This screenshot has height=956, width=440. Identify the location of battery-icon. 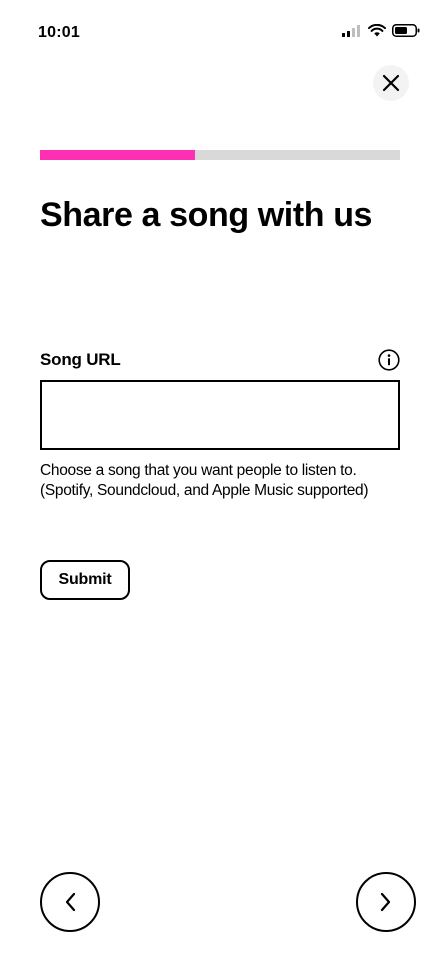
(406, 30).